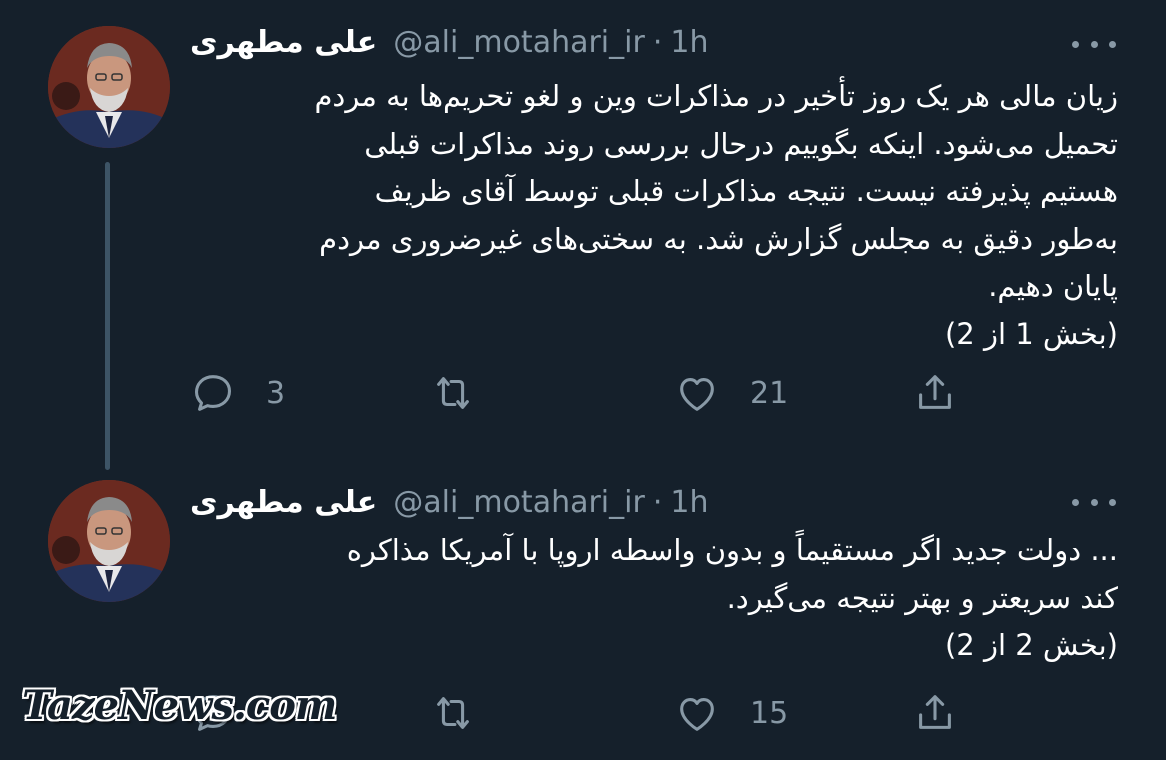  I want to click on action-bar: 3 21, so click(580, 393).